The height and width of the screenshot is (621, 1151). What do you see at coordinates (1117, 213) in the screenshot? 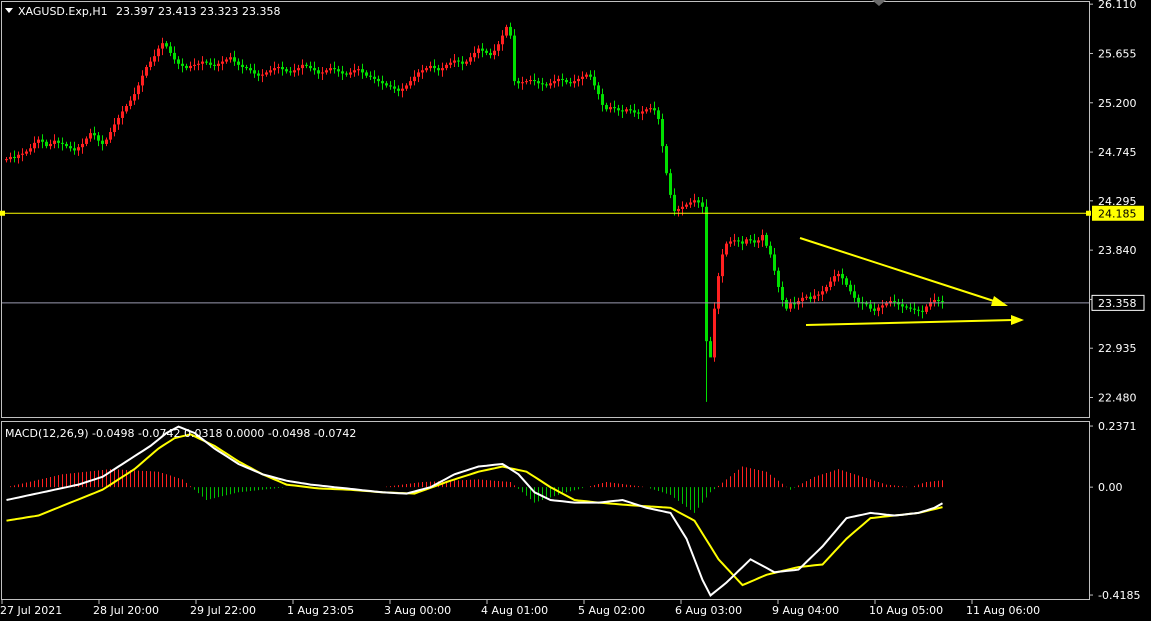
I see `level-price-tag-text: 24.185` at bounding box center [1117, 213].